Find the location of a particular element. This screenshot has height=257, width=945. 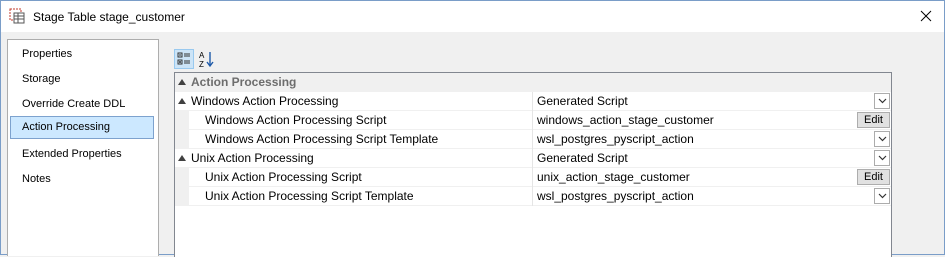

close-icon is located at coordinates (926, 16).